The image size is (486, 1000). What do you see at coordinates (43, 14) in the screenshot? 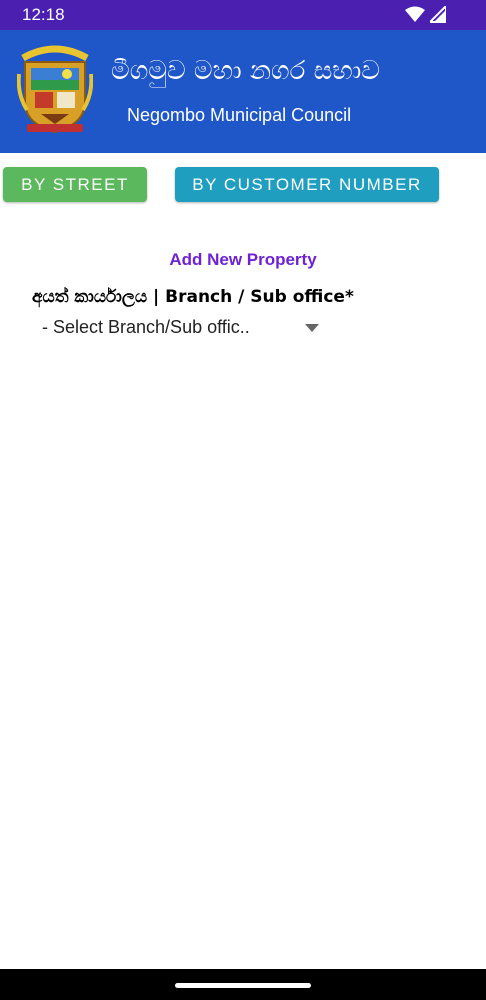
I see `status-time: 12:18` at bounding box center [43, 14].